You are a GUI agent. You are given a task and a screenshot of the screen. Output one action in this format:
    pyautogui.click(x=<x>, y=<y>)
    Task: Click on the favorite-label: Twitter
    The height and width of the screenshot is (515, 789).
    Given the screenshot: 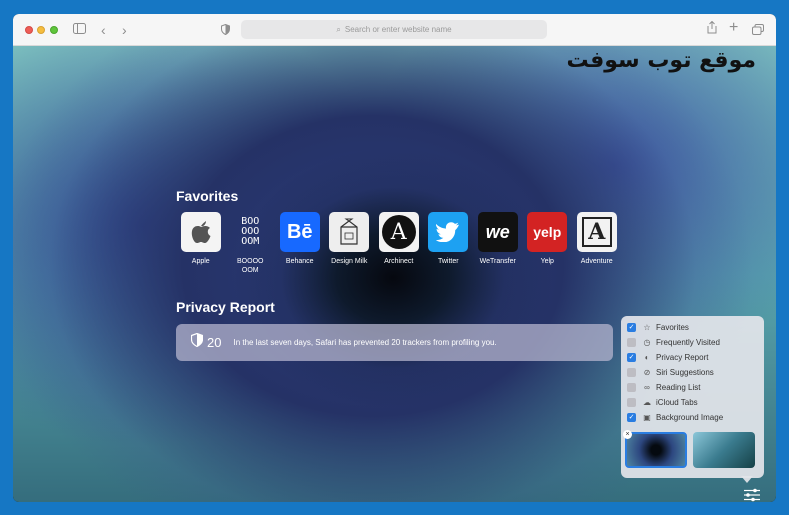 What is the action you would take?
    pyautogui.click(x=448, y=261)
    